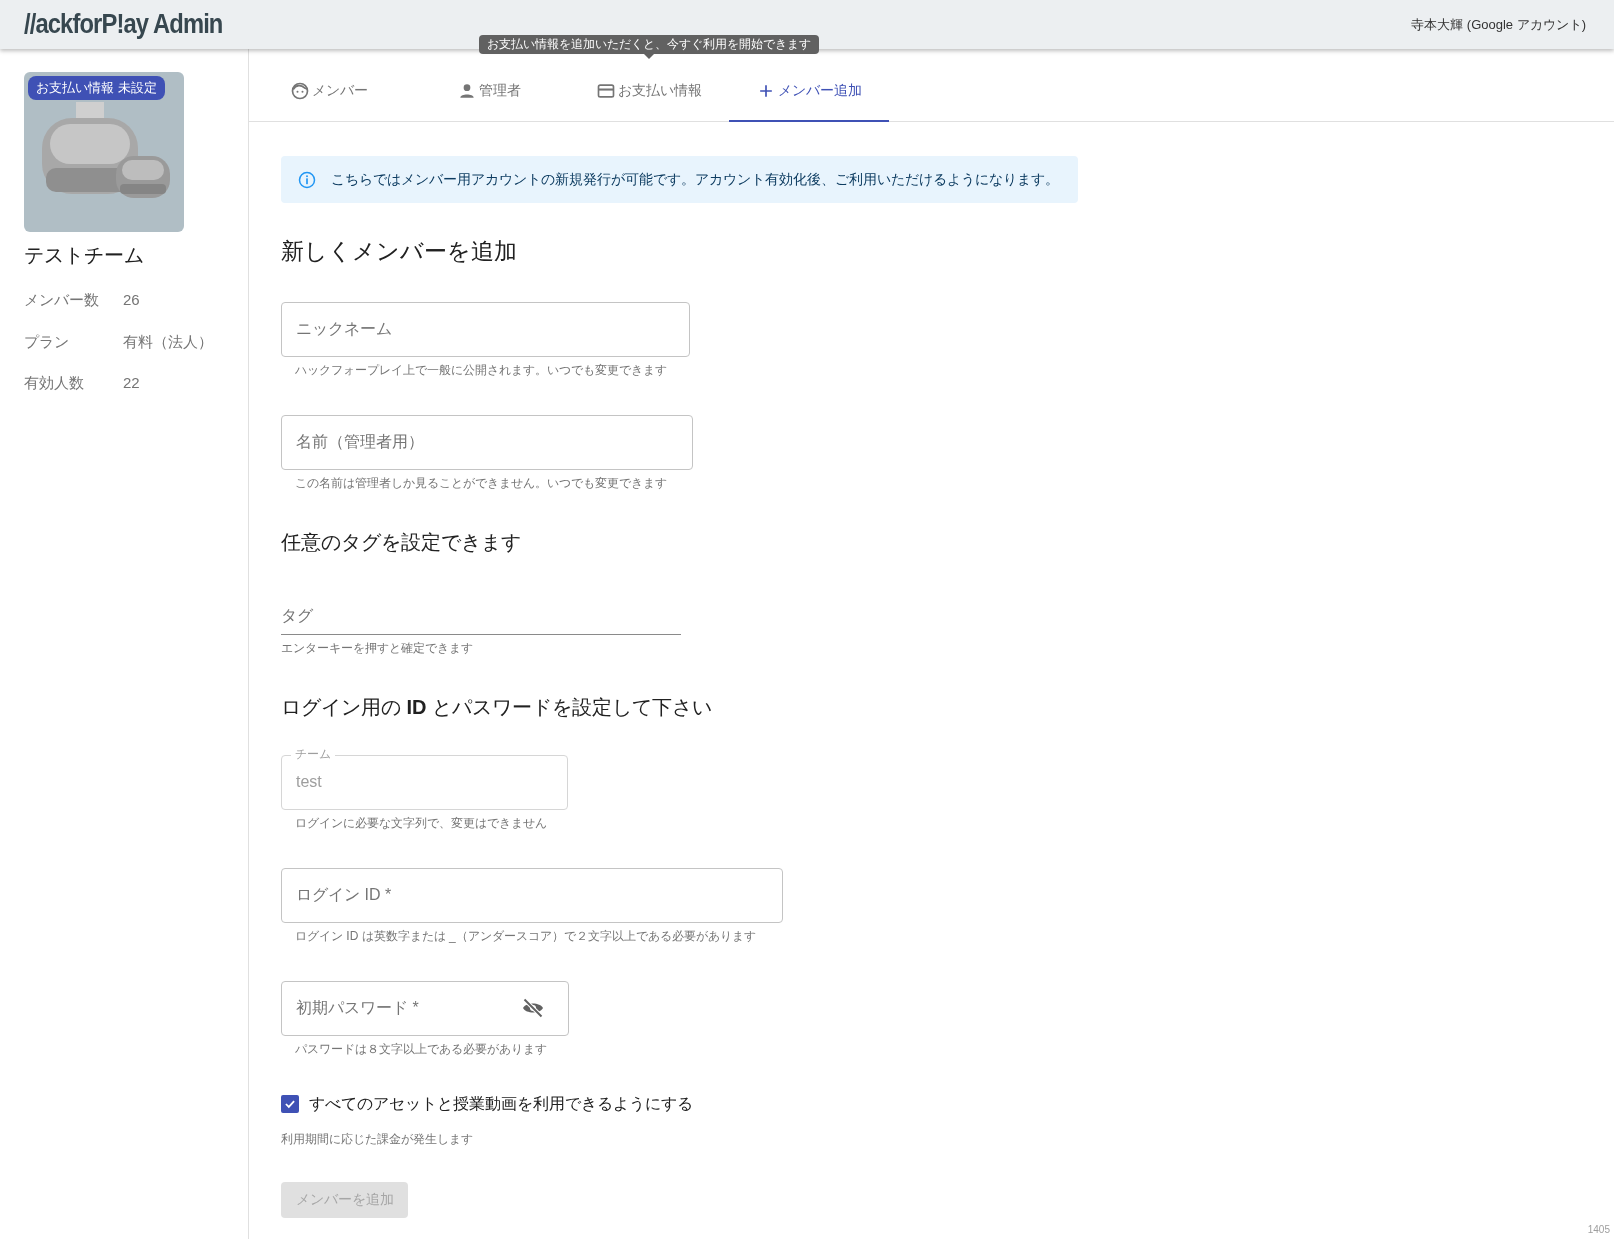 The height and width of the screenshot is (1239, 1614). I want to click on helper-text: パスワードは８文字以上である必要があります, so click(421, 1049).